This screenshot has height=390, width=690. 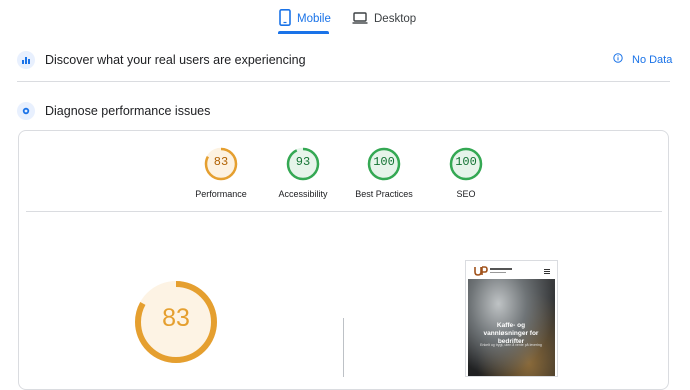 I want to click on gauge-seo: 100, so click(x=466, y=164).